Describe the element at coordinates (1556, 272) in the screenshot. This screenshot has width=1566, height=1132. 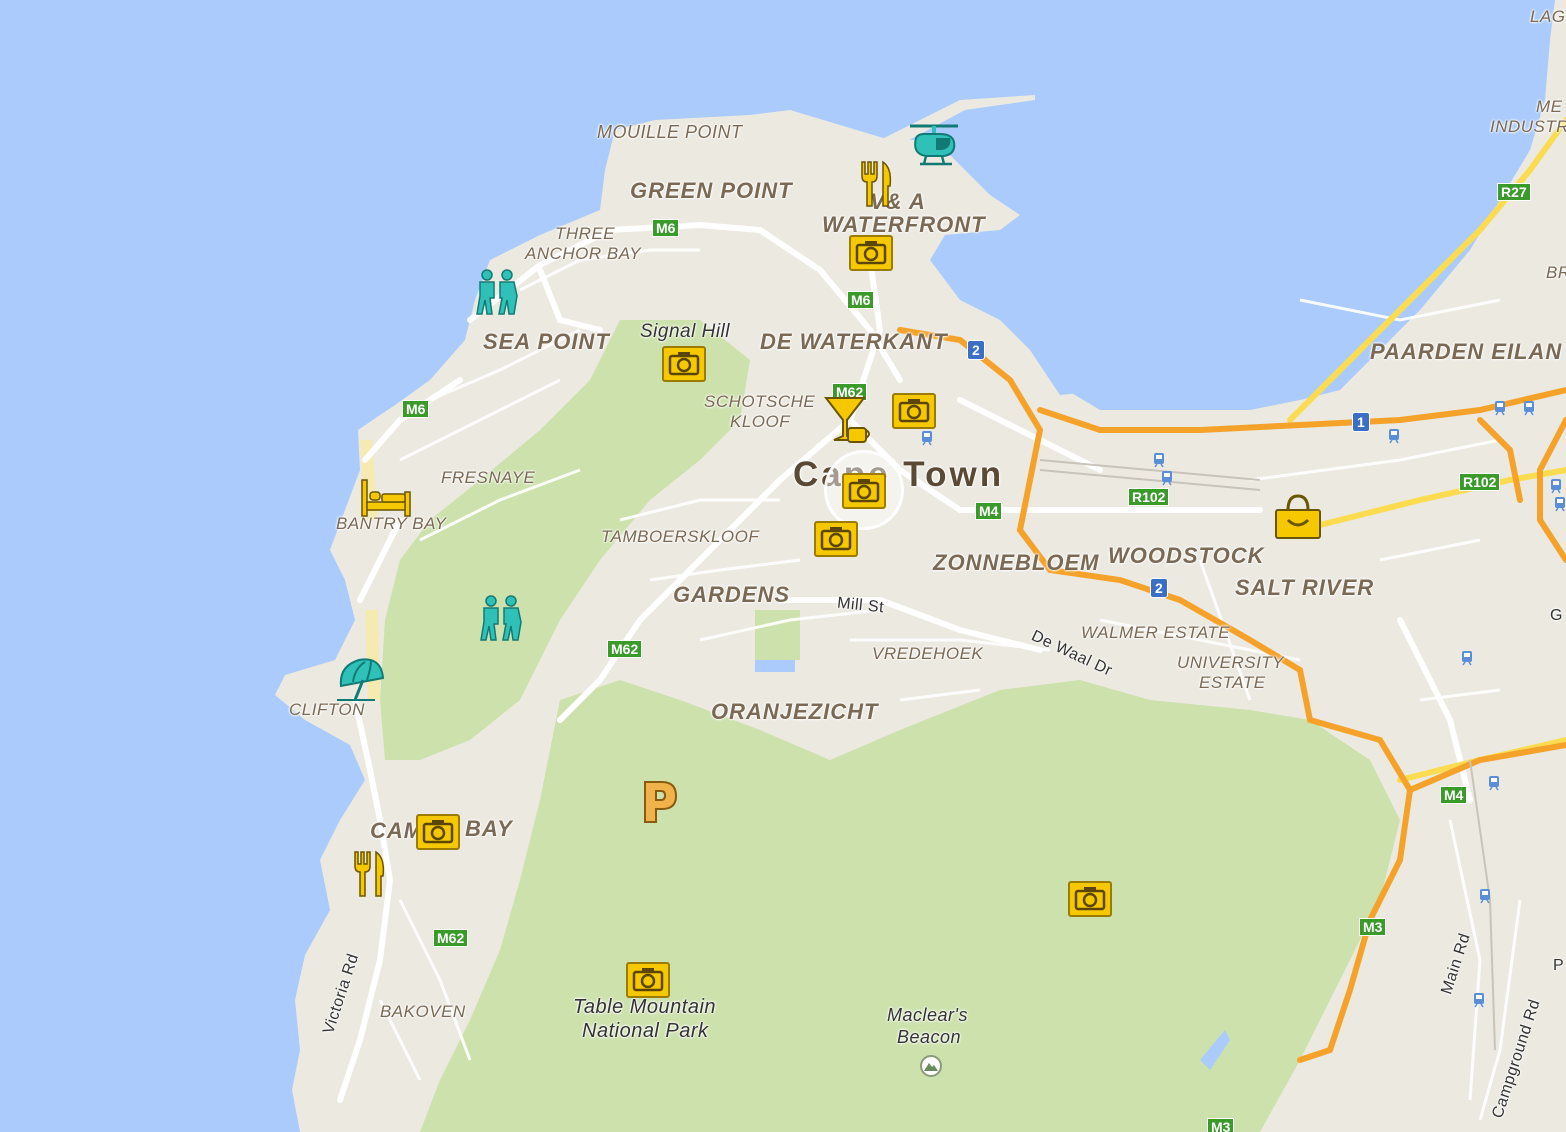
I see `area-label-br: BR` at that location.